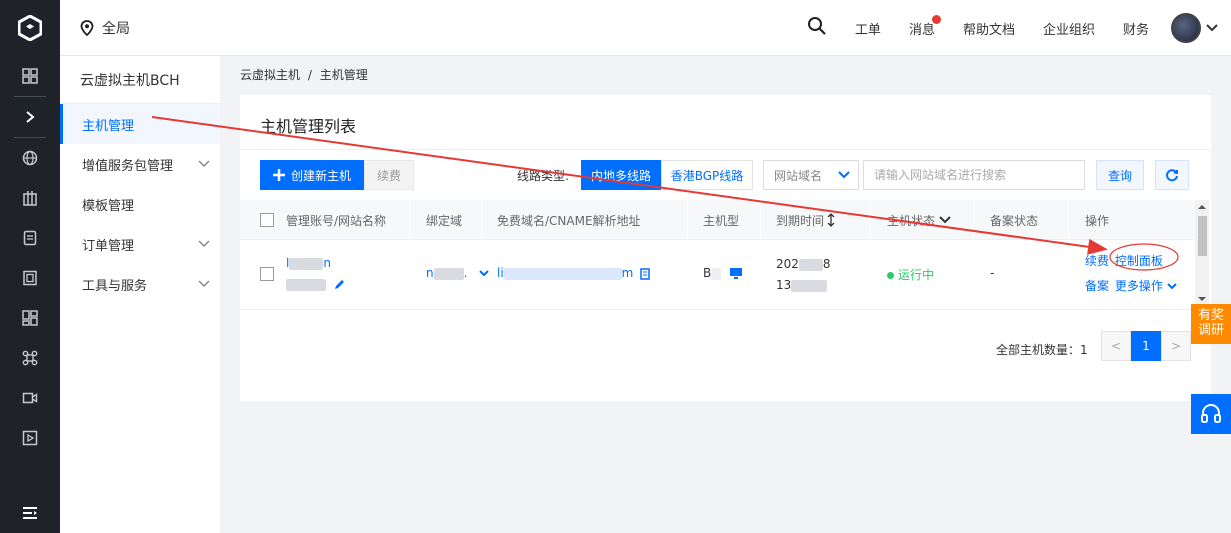  I want to click on sidebar-item-tools: 工具与服务, so click(140, 284).